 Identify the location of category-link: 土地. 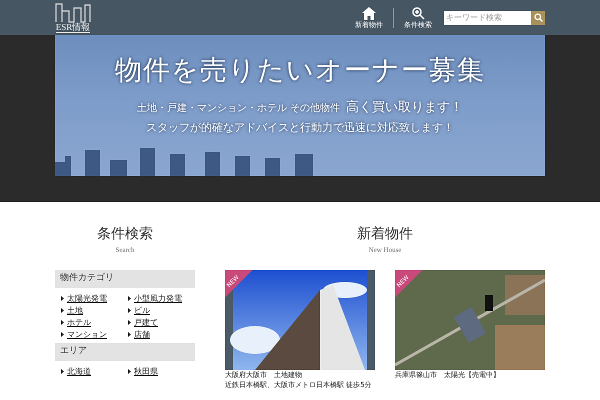
(75, 310).